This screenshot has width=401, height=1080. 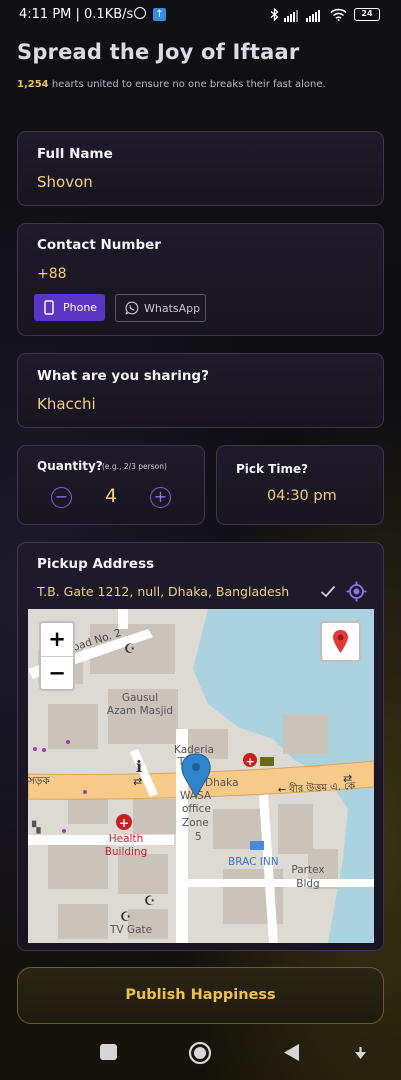 What do you see at coordinates (356, 591) in the screenshot?
I see `locate-icon` at bounding box center [356, 591].